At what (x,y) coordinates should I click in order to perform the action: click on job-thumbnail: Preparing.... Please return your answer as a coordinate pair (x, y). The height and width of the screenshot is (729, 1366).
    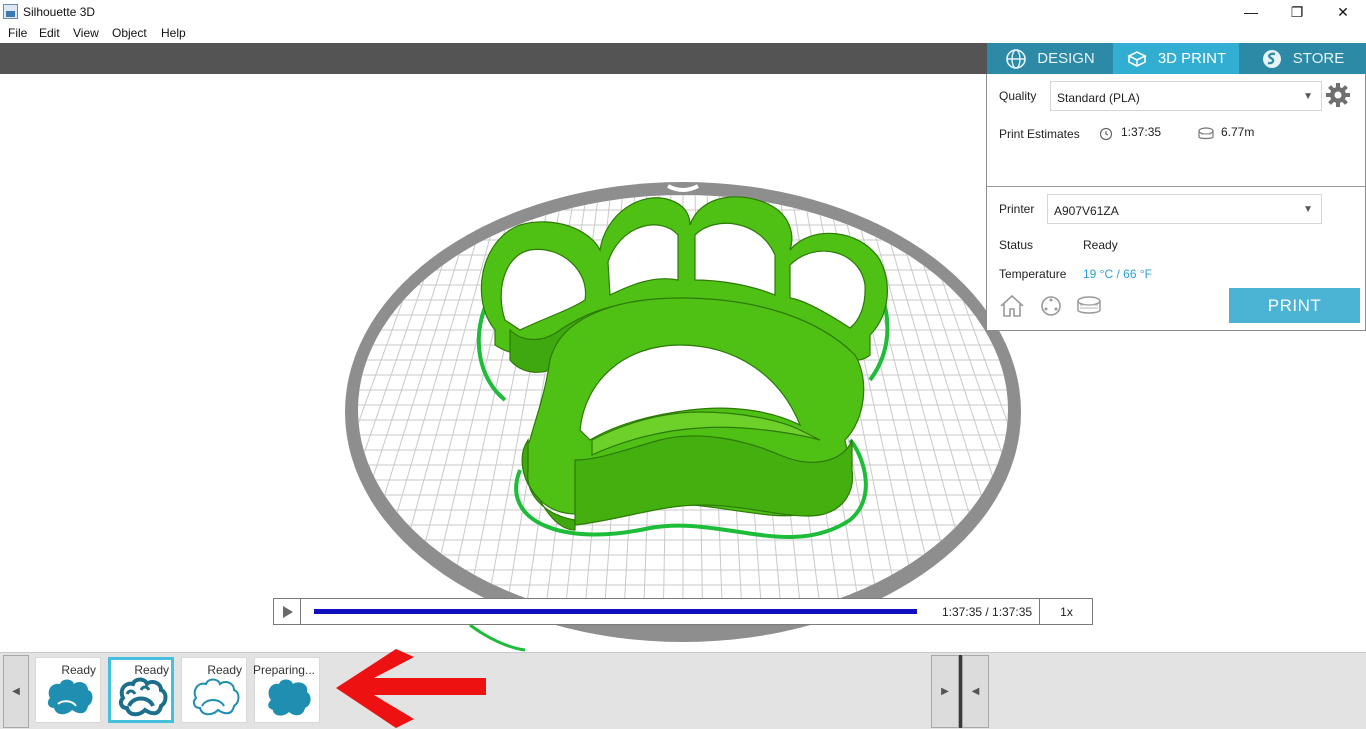
    Looking at the image, I should click on (286, 690).